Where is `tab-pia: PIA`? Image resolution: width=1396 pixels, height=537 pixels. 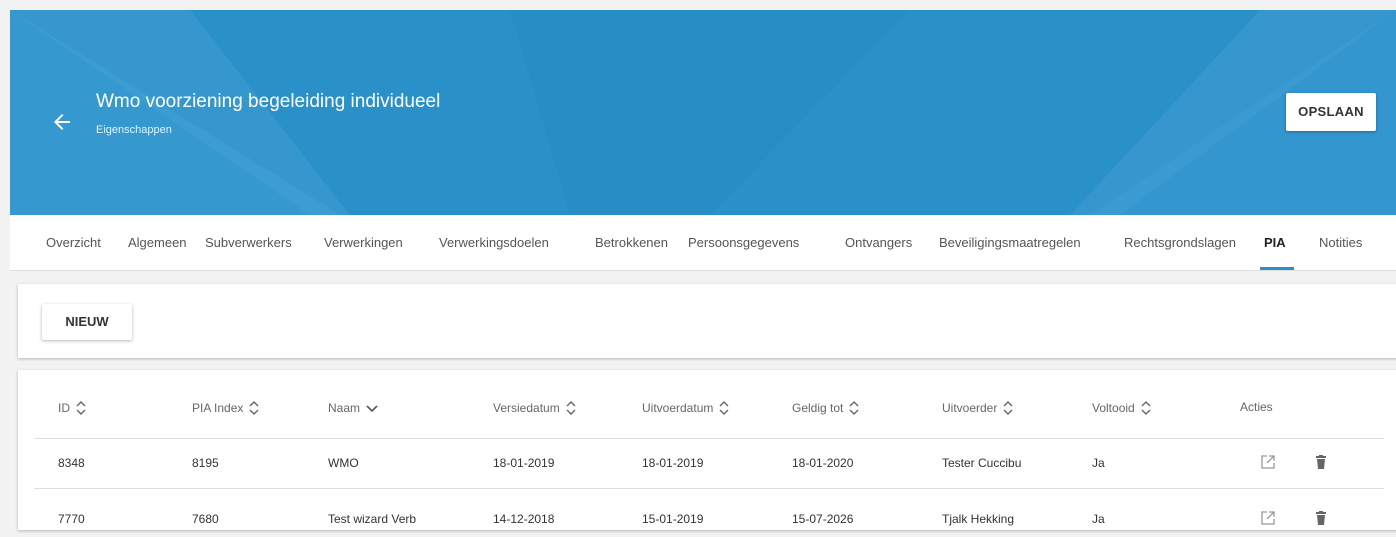 tab-pia: PIA is located at coordinates (1275, 242).